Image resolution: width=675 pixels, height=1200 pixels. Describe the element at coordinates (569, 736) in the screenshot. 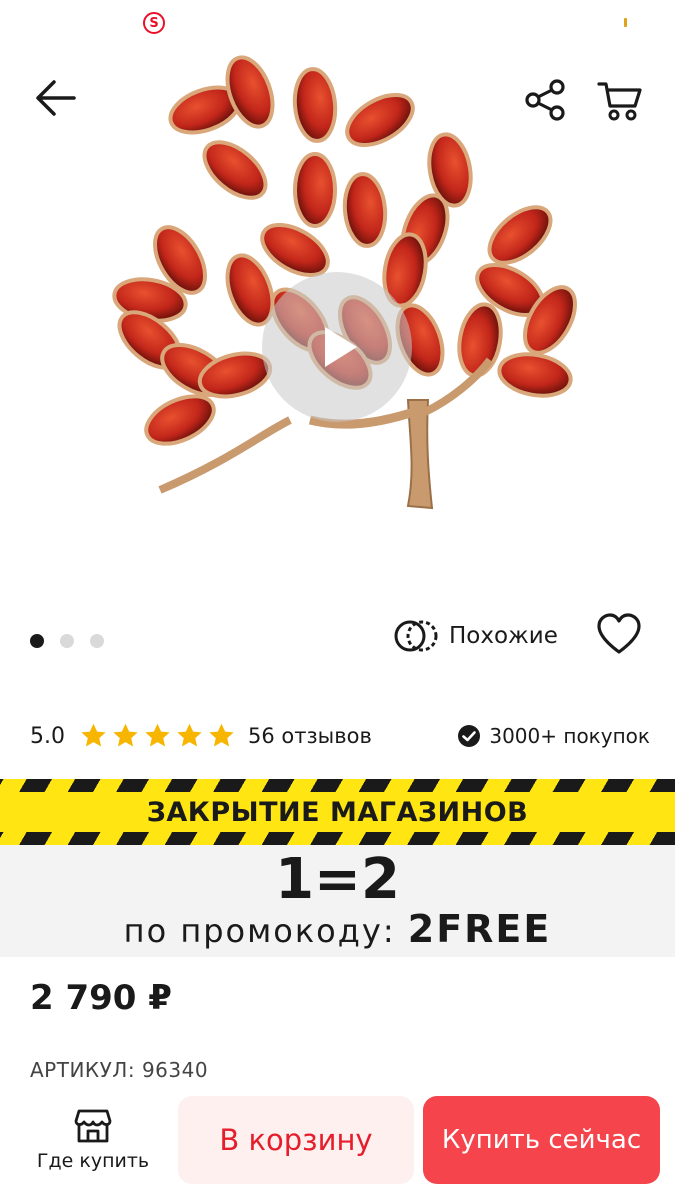

I see `purchases-label: 3000+ покупок` at that location.